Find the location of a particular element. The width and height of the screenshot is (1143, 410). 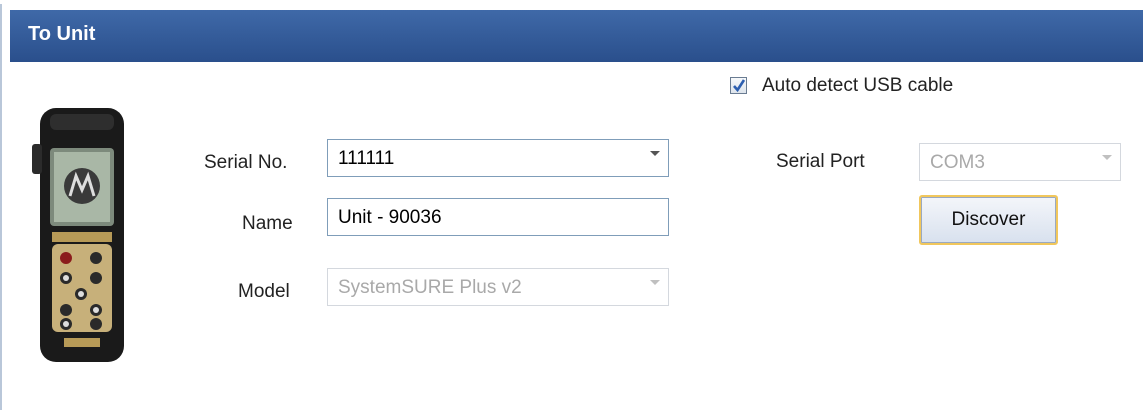

model-value: SystemSURE Plus v2 is located at coordinates (430, 287).